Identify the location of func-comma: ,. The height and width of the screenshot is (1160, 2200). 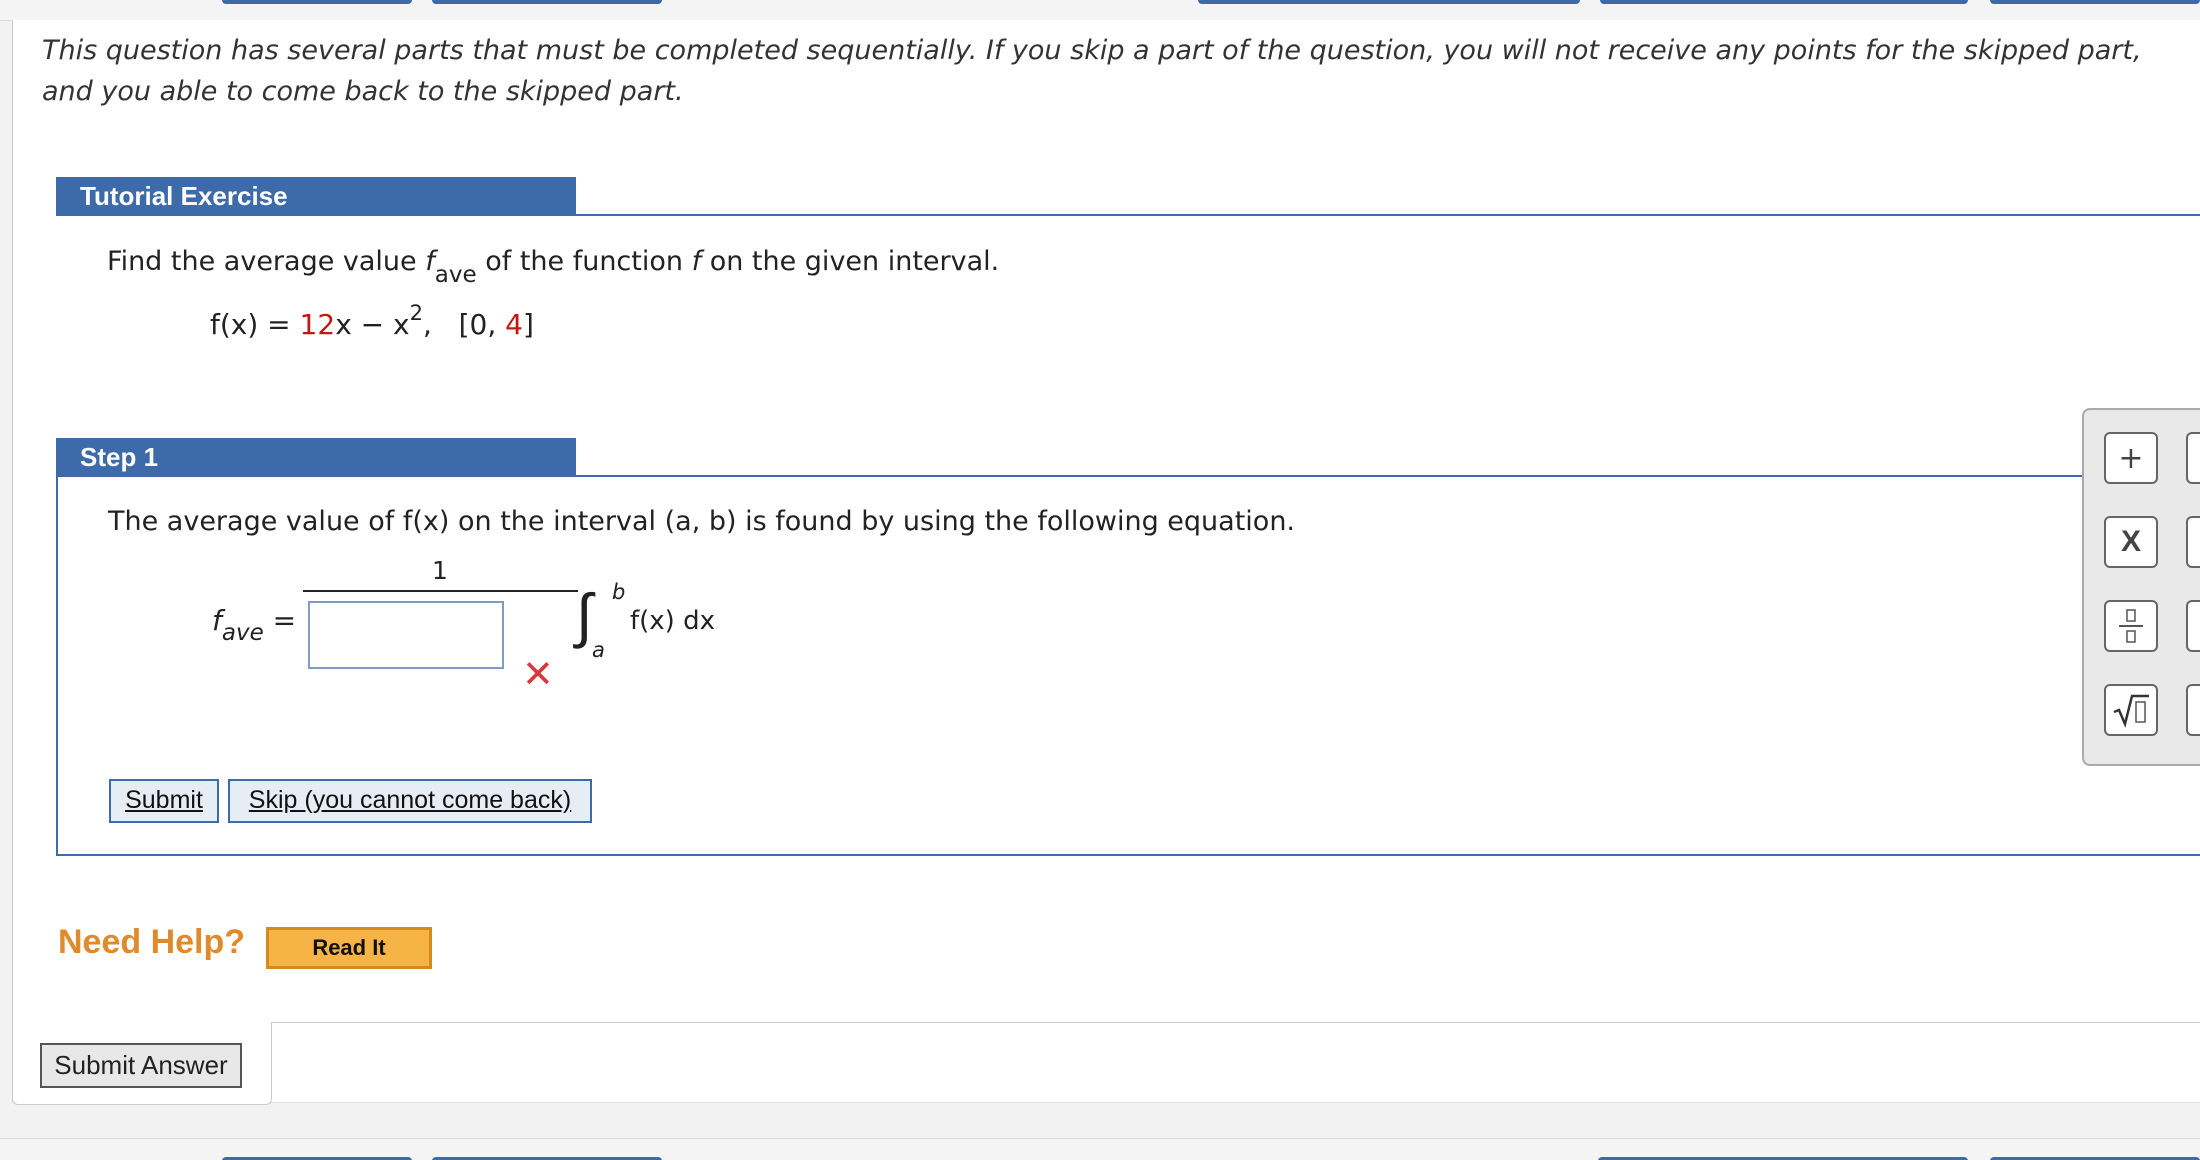
(427, 324).